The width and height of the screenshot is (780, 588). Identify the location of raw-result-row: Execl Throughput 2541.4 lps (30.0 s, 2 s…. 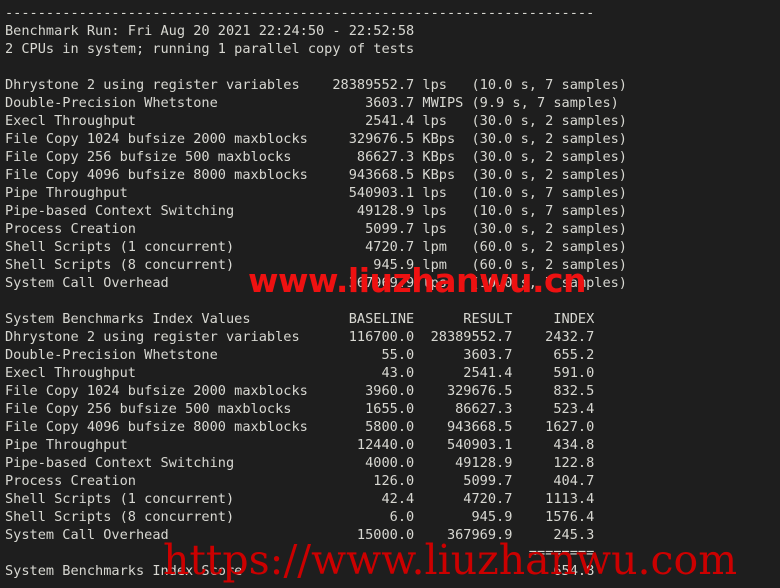
(316, 121).